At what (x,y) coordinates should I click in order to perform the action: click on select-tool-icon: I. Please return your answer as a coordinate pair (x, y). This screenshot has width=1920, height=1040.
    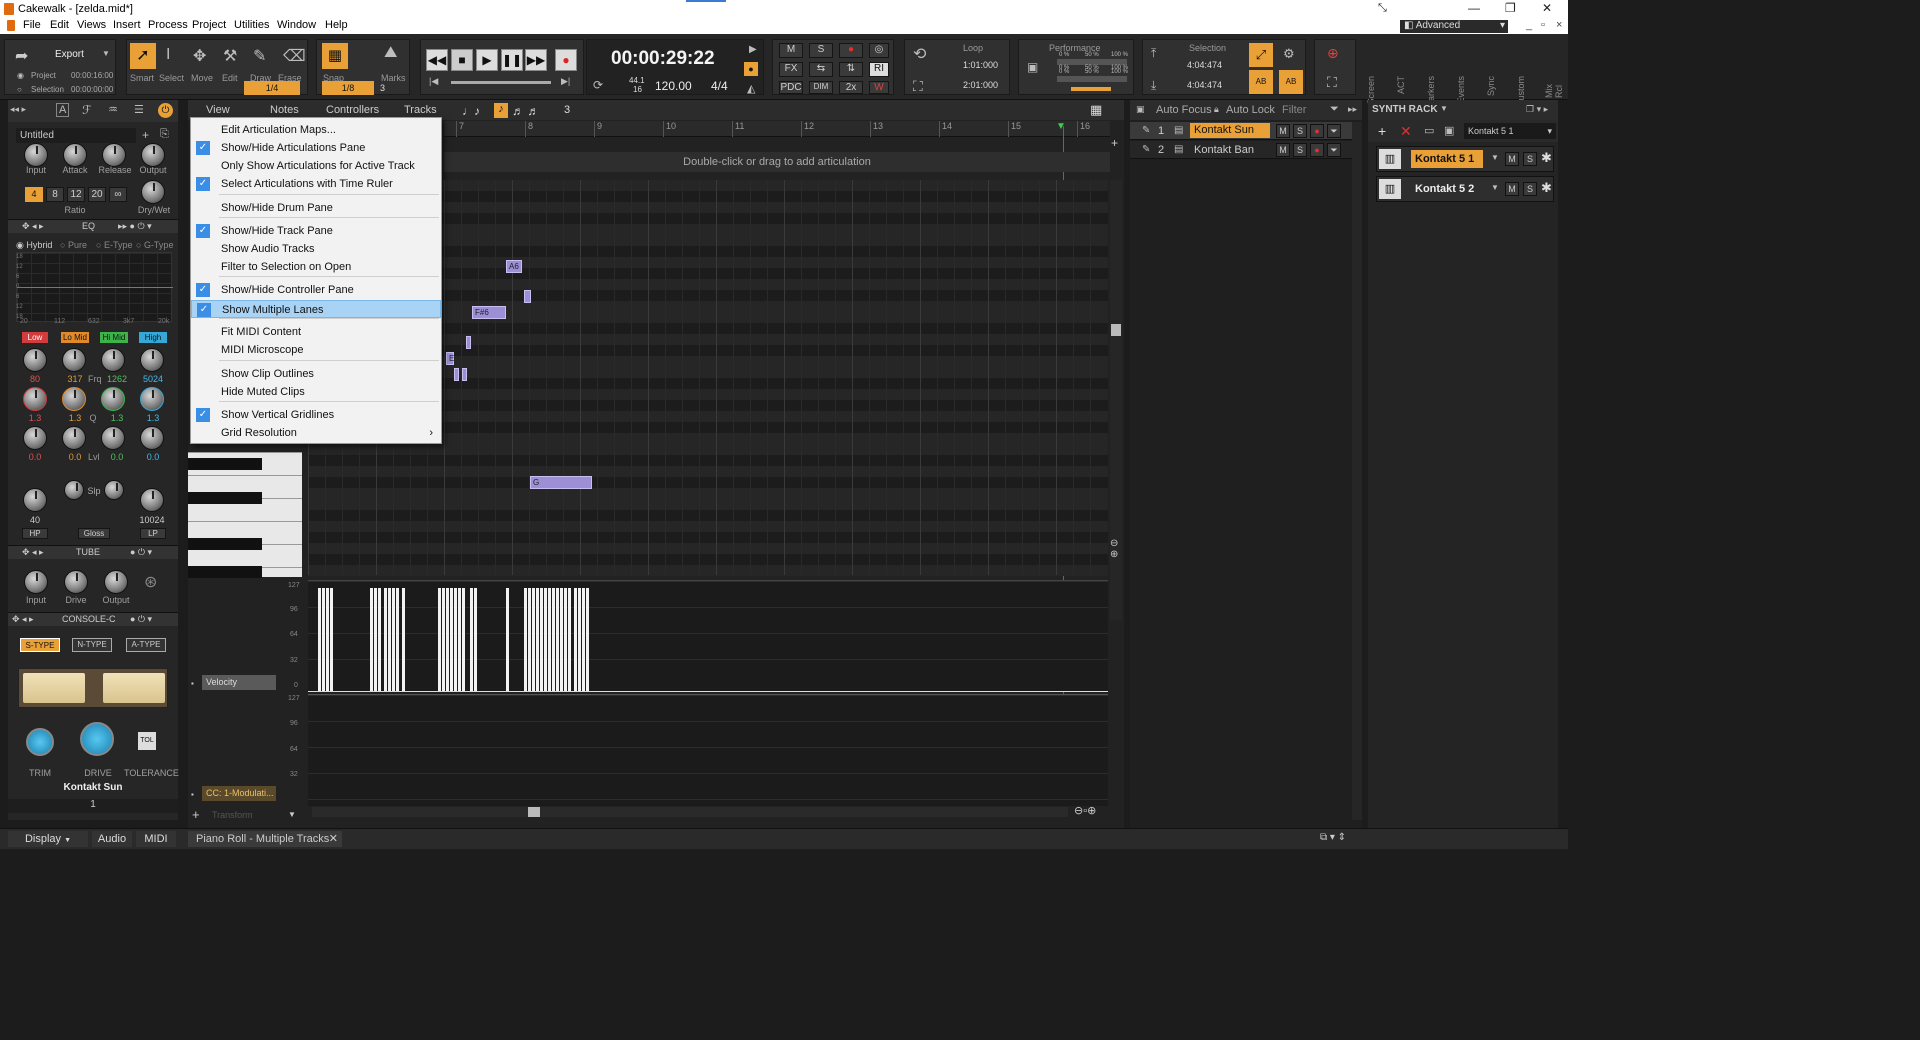
    Looking at the image, I should click on (168, 55).